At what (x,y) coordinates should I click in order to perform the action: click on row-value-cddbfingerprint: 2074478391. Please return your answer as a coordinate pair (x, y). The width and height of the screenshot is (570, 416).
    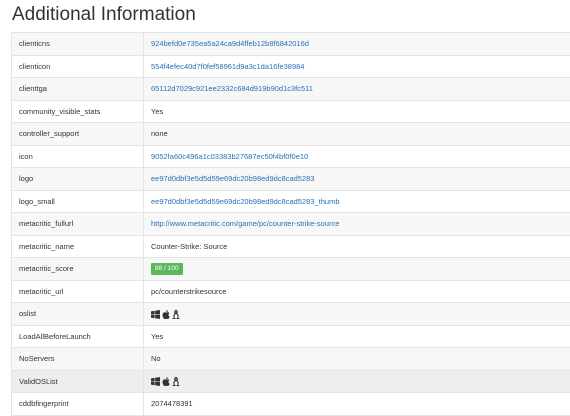
    Looking at the image, I should click on (357, 404).